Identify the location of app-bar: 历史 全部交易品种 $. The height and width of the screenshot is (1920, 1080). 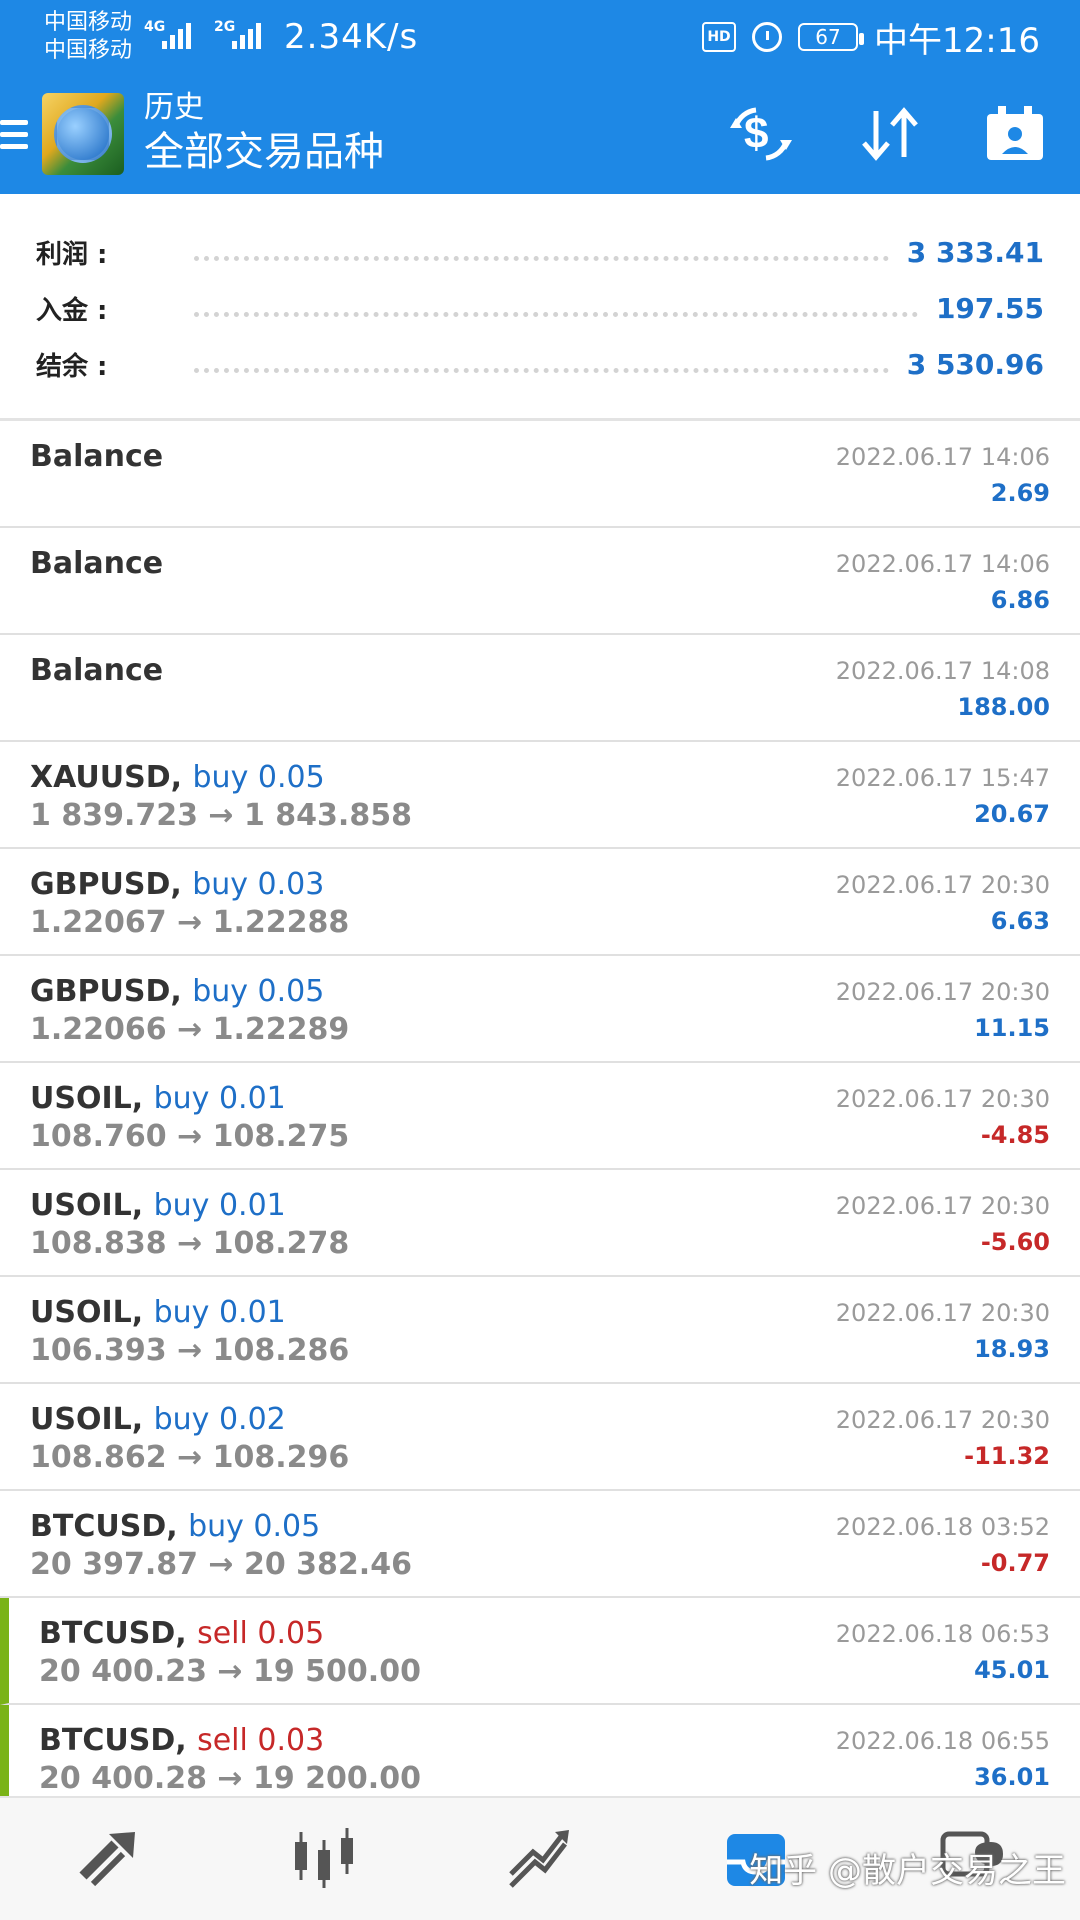
(540, 134).